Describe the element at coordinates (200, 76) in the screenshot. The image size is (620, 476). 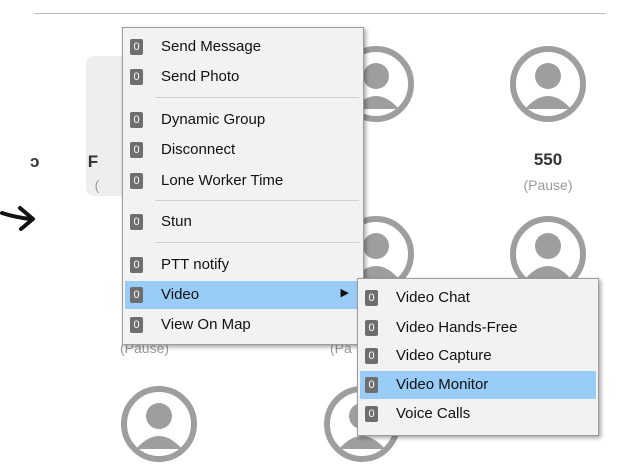
I see `menu-item-label: Send Photo` at that location.